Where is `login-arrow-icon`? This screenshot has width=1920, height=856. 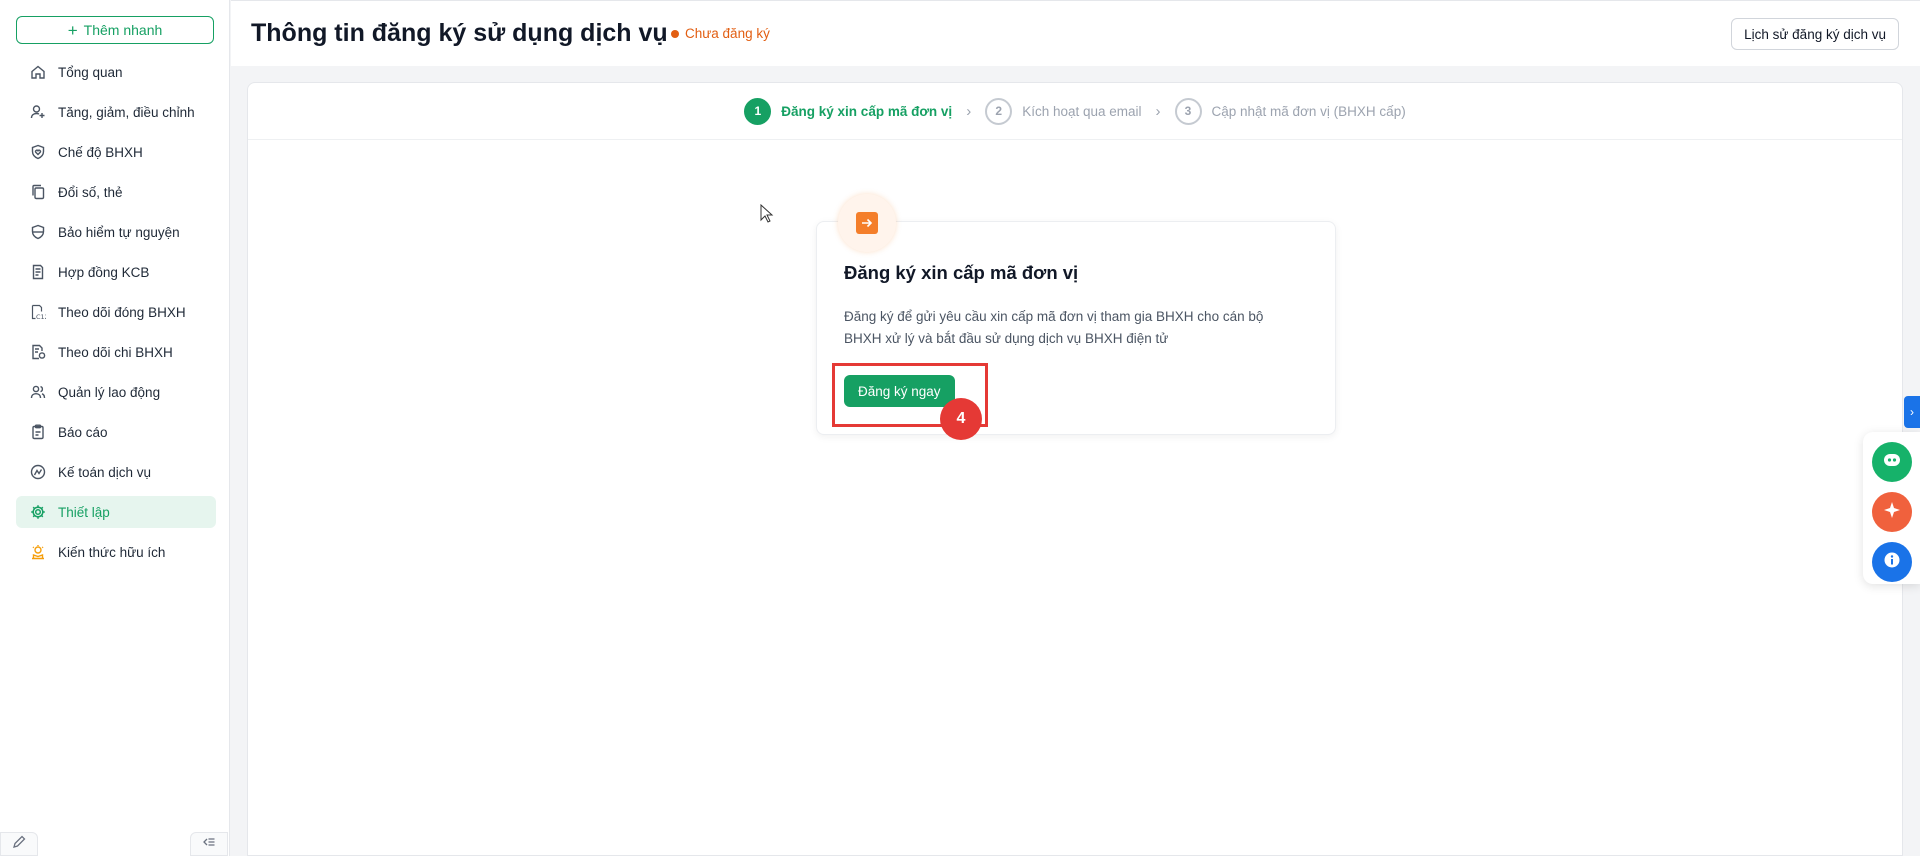
login-arrow-icon is located at coordinates (867, 223).